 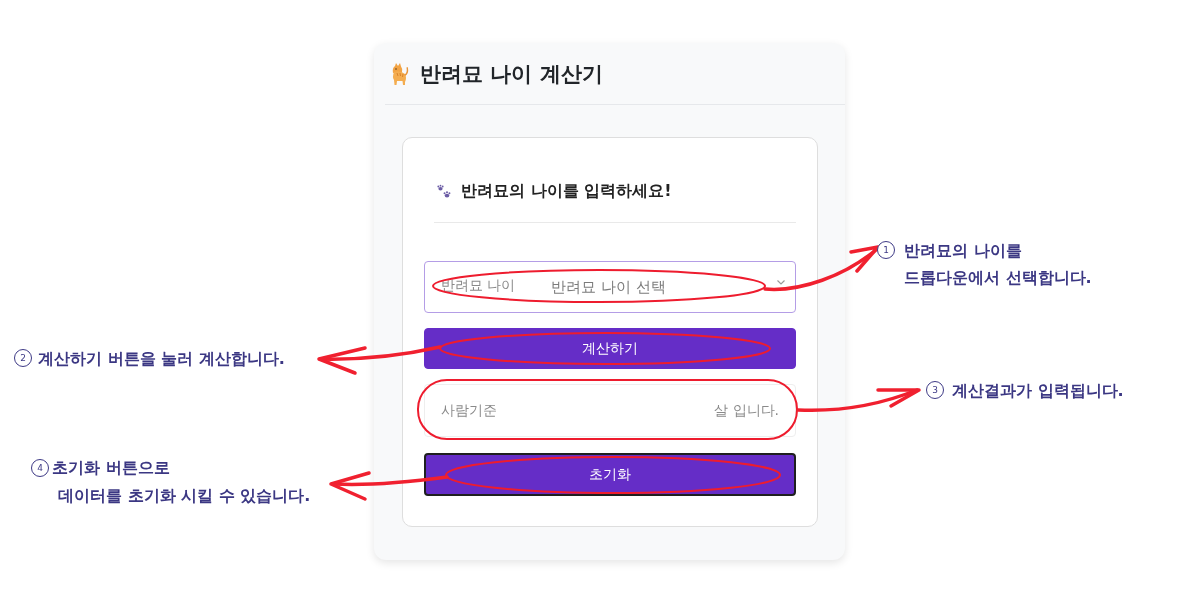 I want to click on annotation-text: 초기화 버튼으로 데이터를 초기화 시킬 수 있습니다., so click(x=181, y=482).